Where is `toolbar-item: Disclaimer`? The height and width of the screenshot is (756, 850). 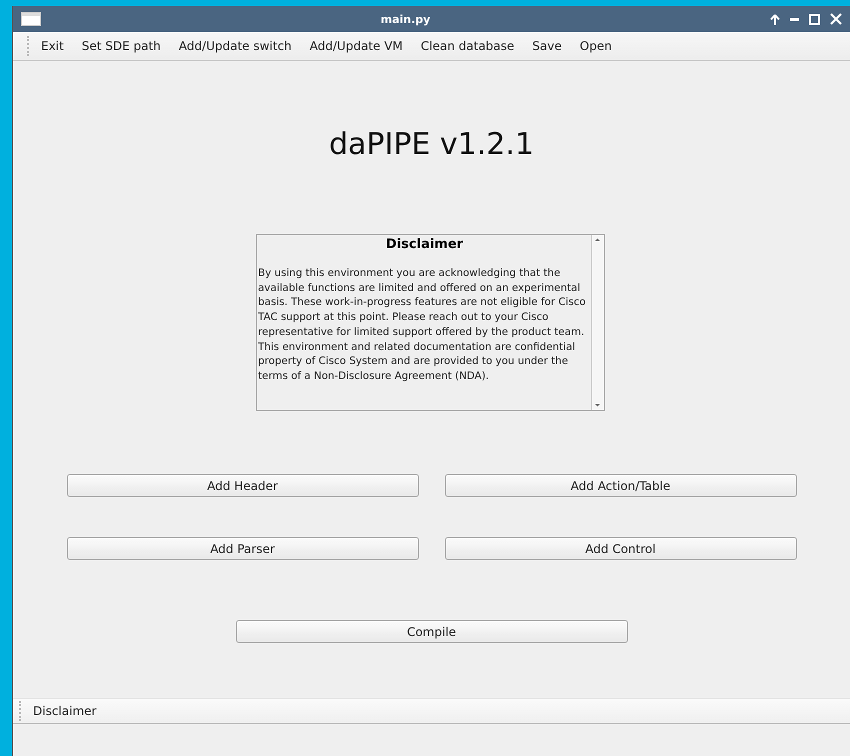 toolbar-item: Disclaimer is located at coordinates (65, 711).